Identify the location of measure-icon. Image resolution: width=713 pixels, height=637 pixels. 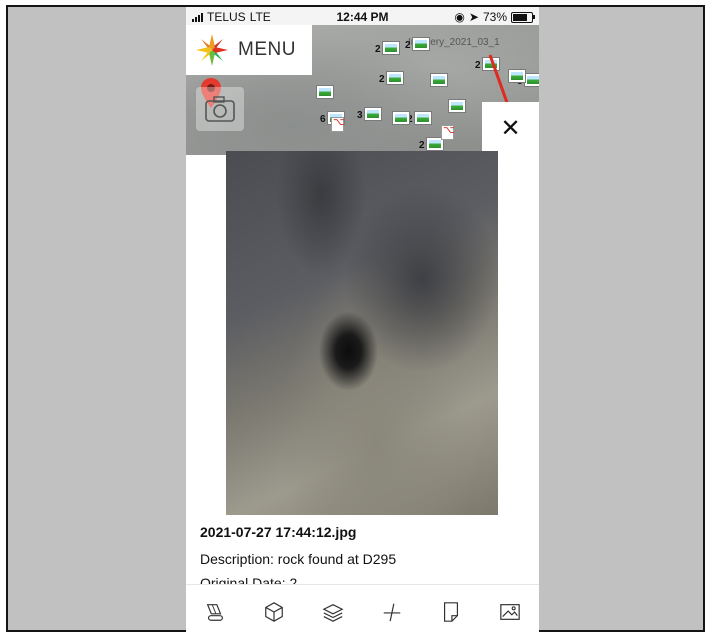
(392, 612).